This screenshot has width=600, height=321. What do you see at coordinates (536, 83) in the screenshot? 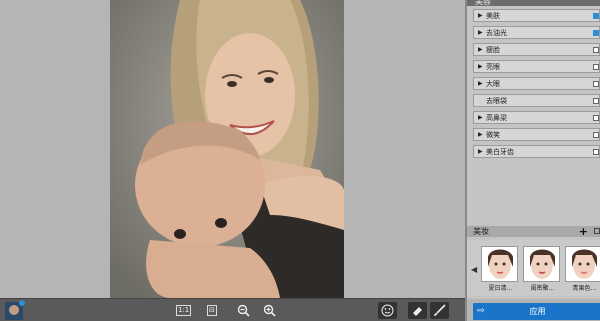
I see `item-big-eyes: ▶ 大眼` at bounding box center [536, 83].